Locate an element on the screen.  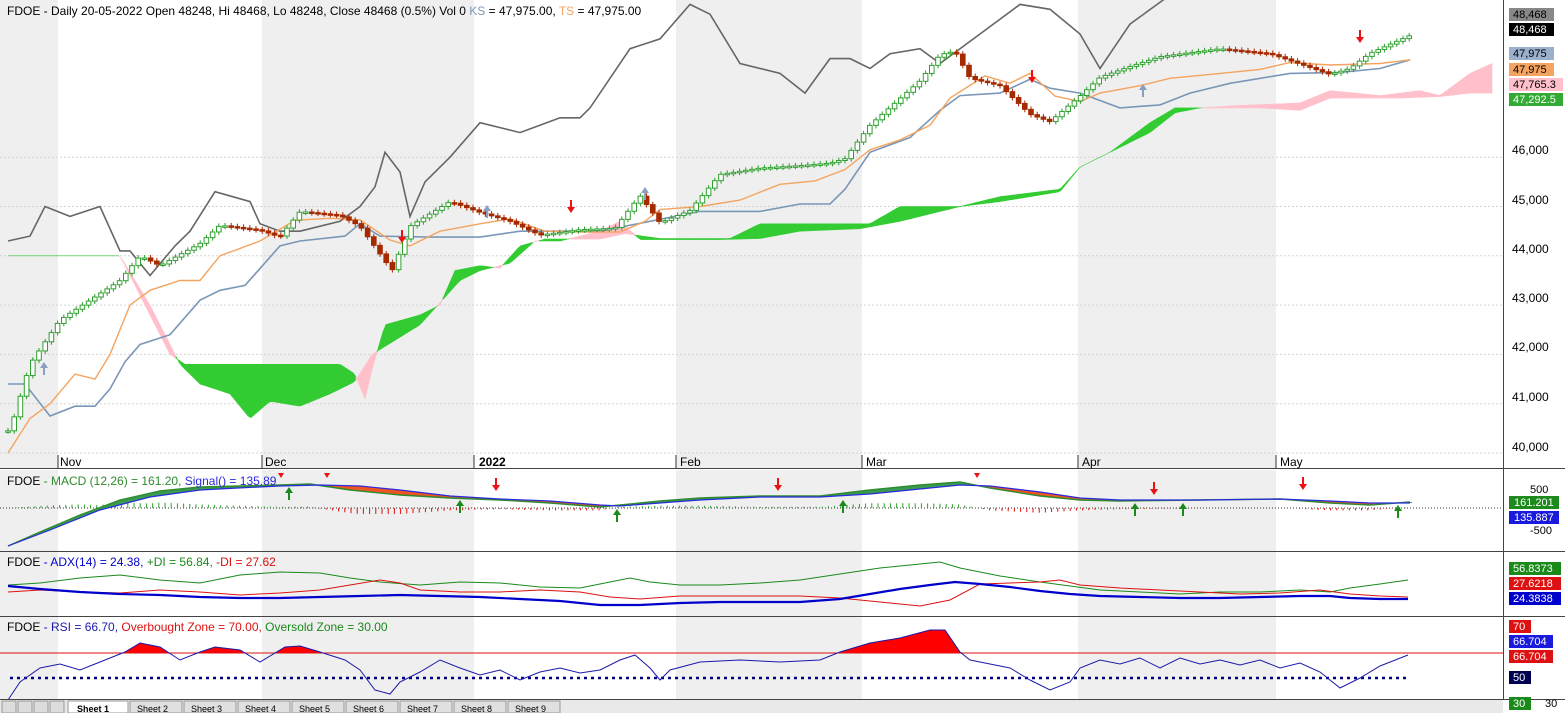
tab-sheet-4: Sheet 4 is located at coordinates (264, 706).